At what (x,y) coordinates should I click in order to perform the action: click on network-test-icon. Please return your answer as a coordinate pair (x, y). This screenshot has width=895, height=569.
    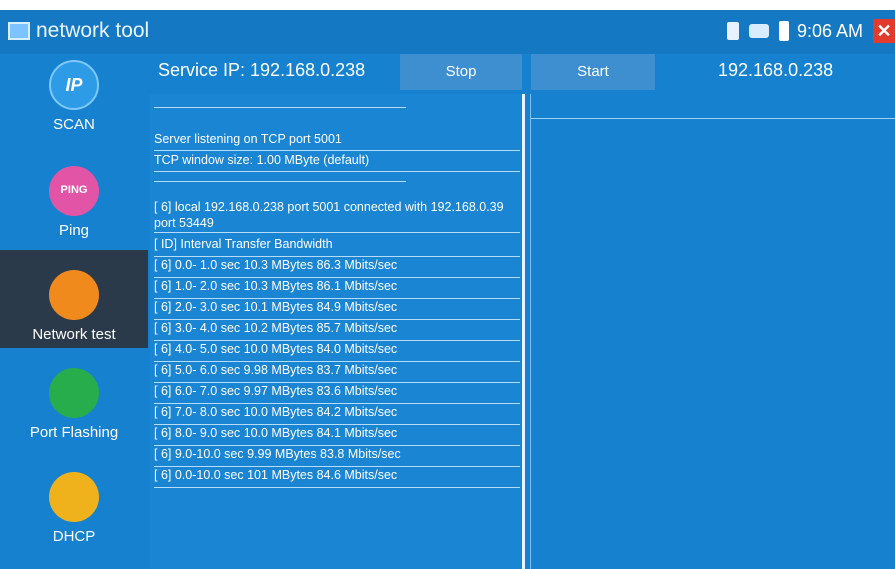
    Looking at the image, I should click on (74, 295).